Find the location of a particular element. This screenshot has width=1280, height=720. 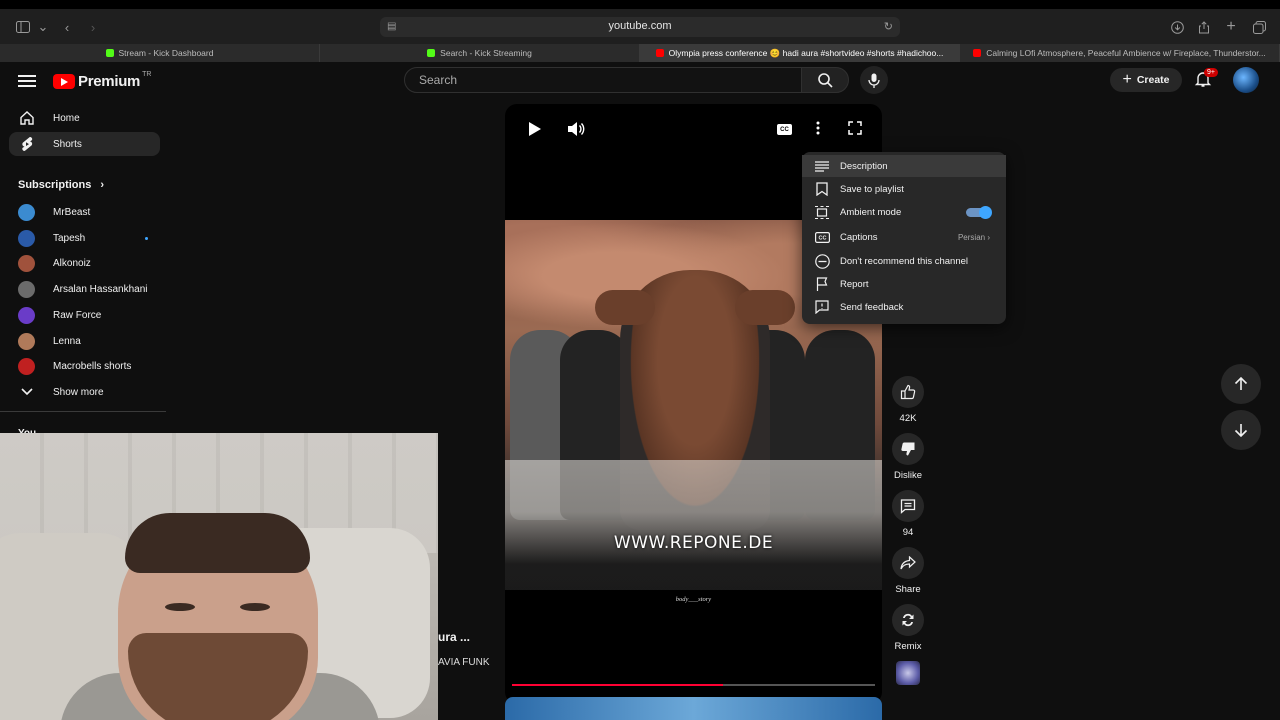

flag-icon is located at coordinates (822, 284).